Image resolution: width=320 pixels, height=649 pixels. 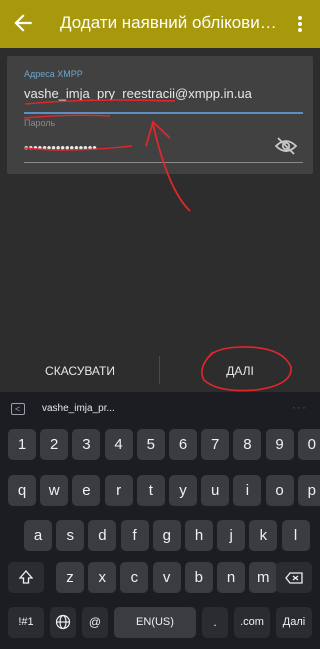 What do you see at coordinates (22, 490) in the screenshot?
I see `key-q: q` at bounding box center [22, 490].